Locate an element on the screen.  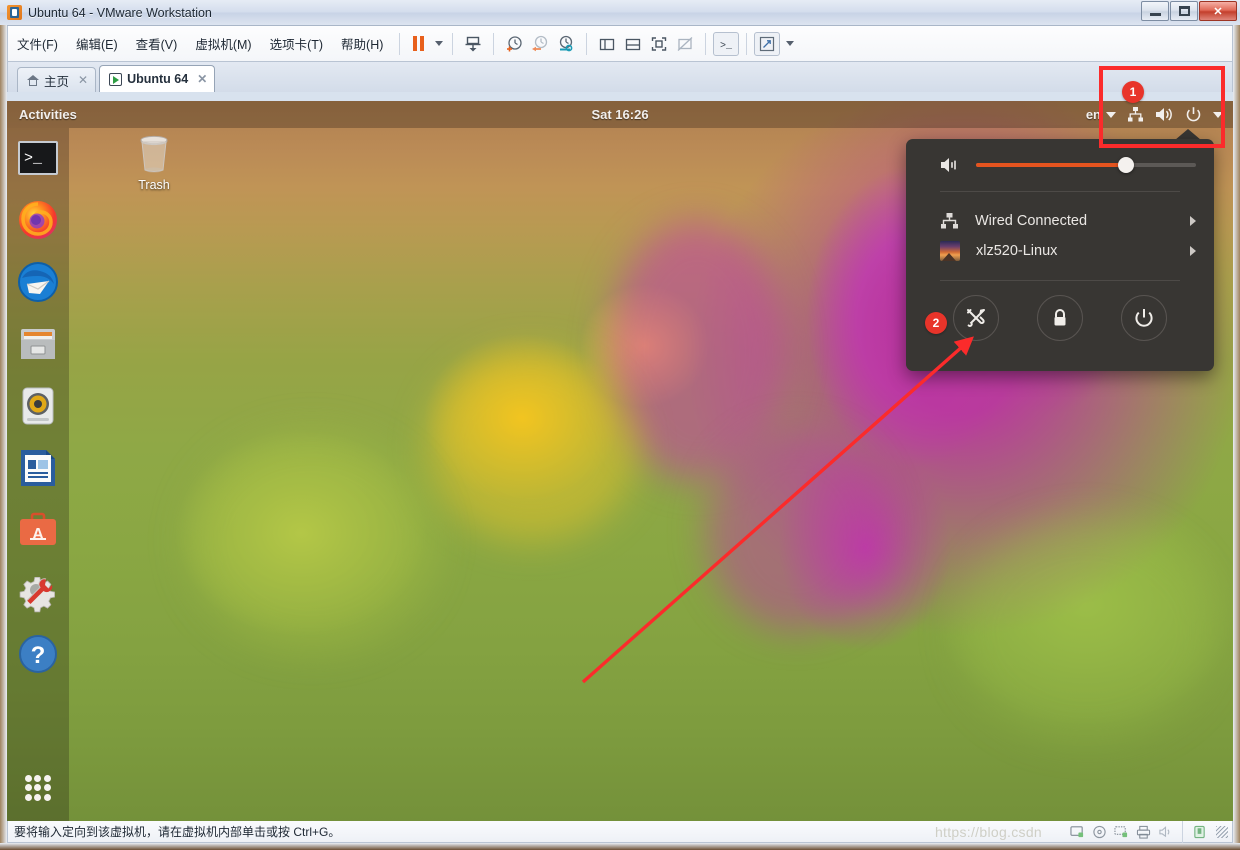
dock-item-terminal: >_ is located at coordinates (38, 158).